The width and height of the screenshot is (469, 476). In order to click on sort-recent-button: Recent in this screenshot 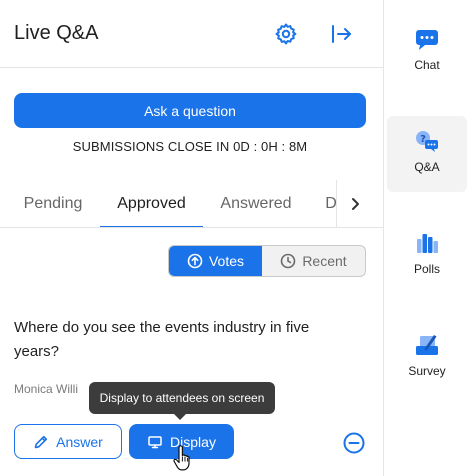, I will do `click(313, 261)`.